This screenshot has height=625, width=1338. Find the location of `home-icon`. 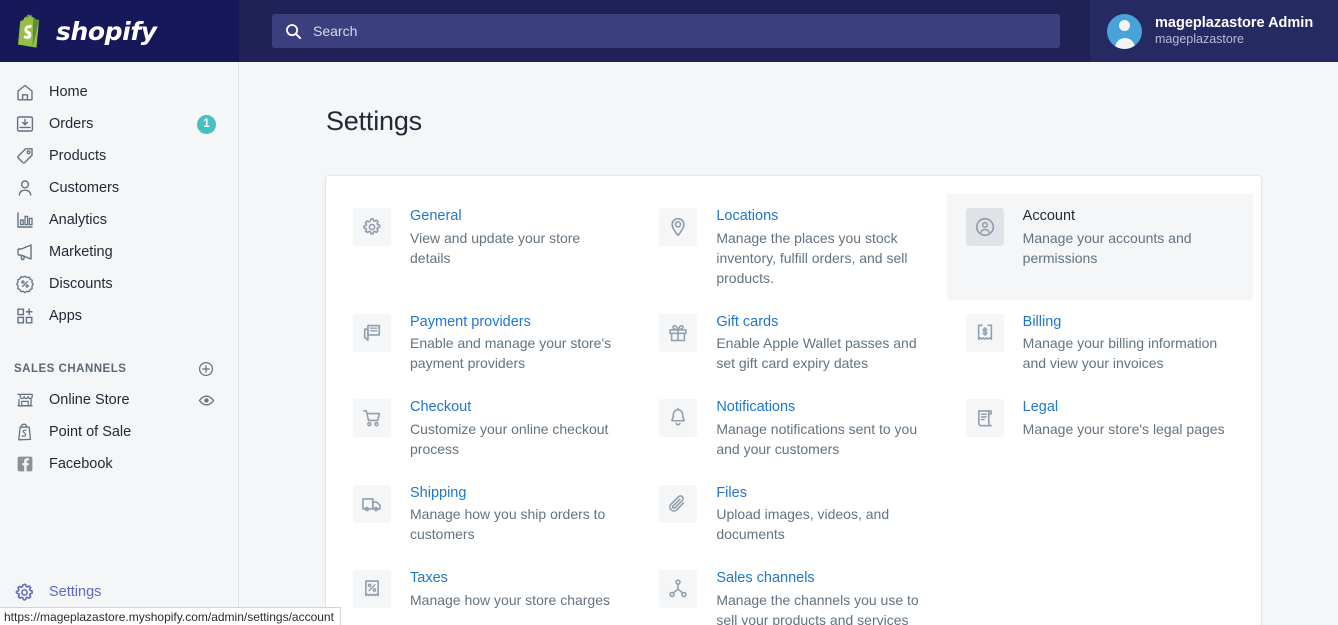

home-icon is located at coordinates (24, 92).